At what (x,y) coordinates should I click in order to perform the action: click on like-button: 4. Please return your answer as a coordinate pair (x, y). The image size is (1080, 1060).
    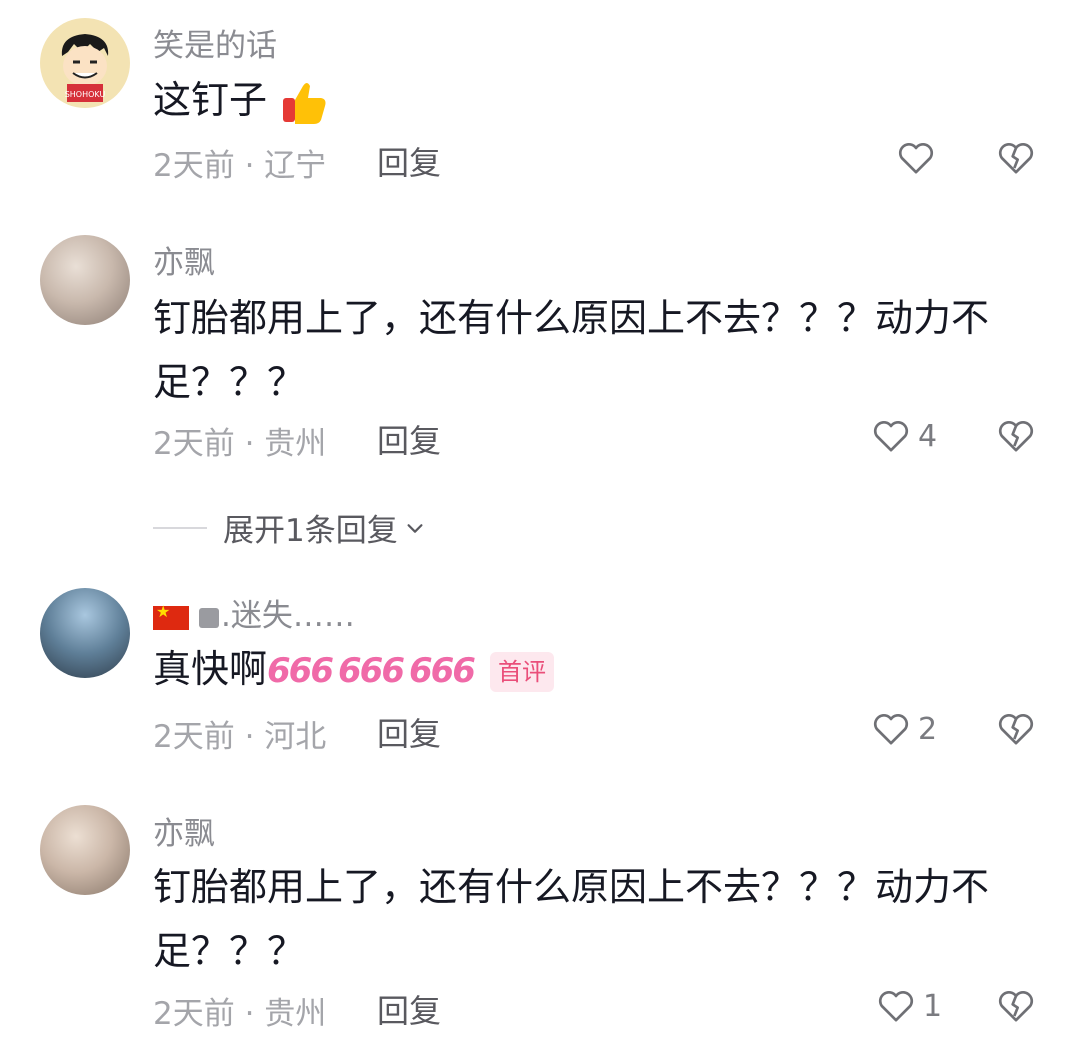
    Looking at the image, I should click on (903, 436).